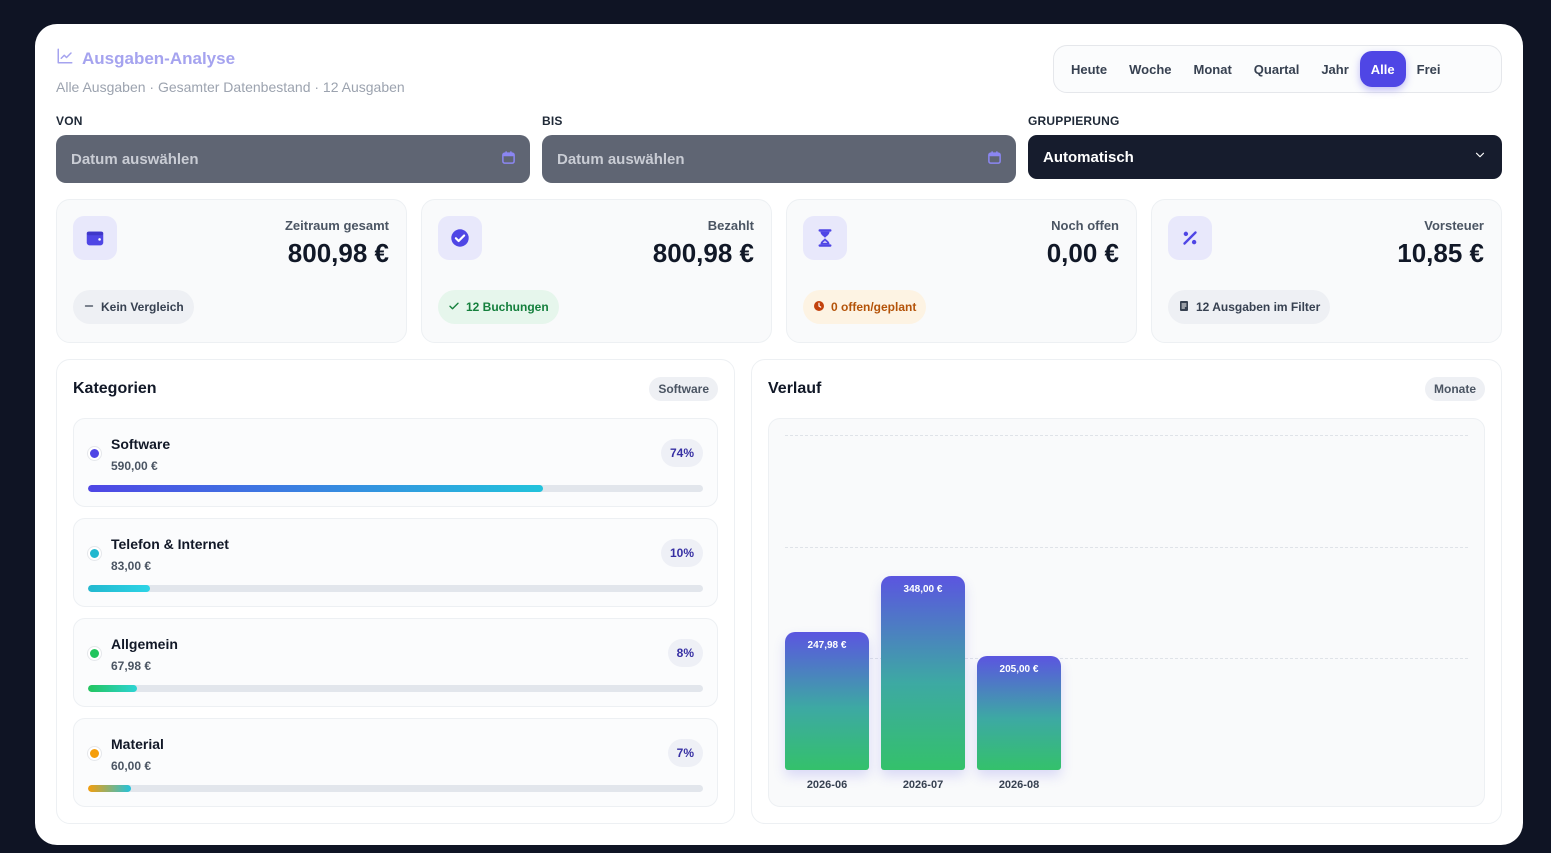  What do you see at coordinates (683, 389) in the screenshot?
I see `categories-top-pill: Software` at bounding box center [683, 389].